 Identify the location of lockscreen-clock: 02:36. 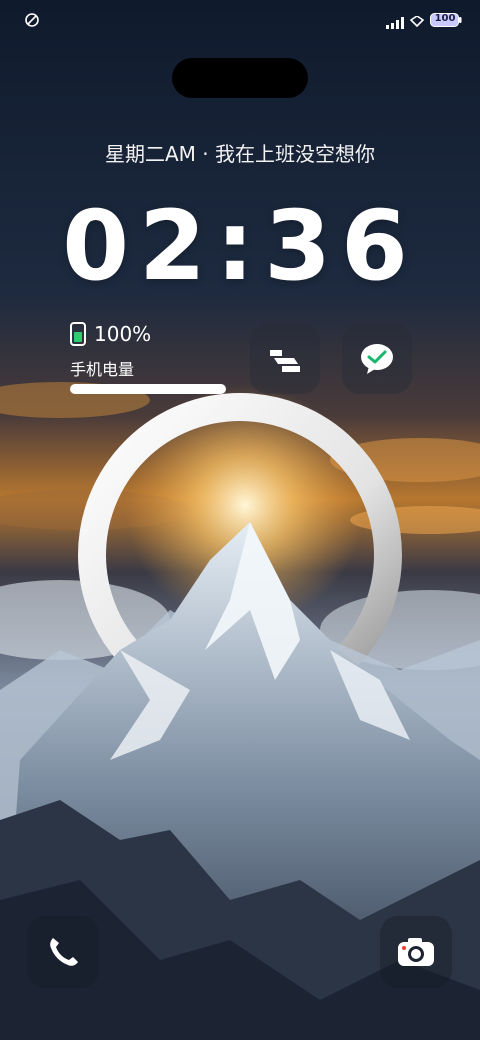
(240, 246).